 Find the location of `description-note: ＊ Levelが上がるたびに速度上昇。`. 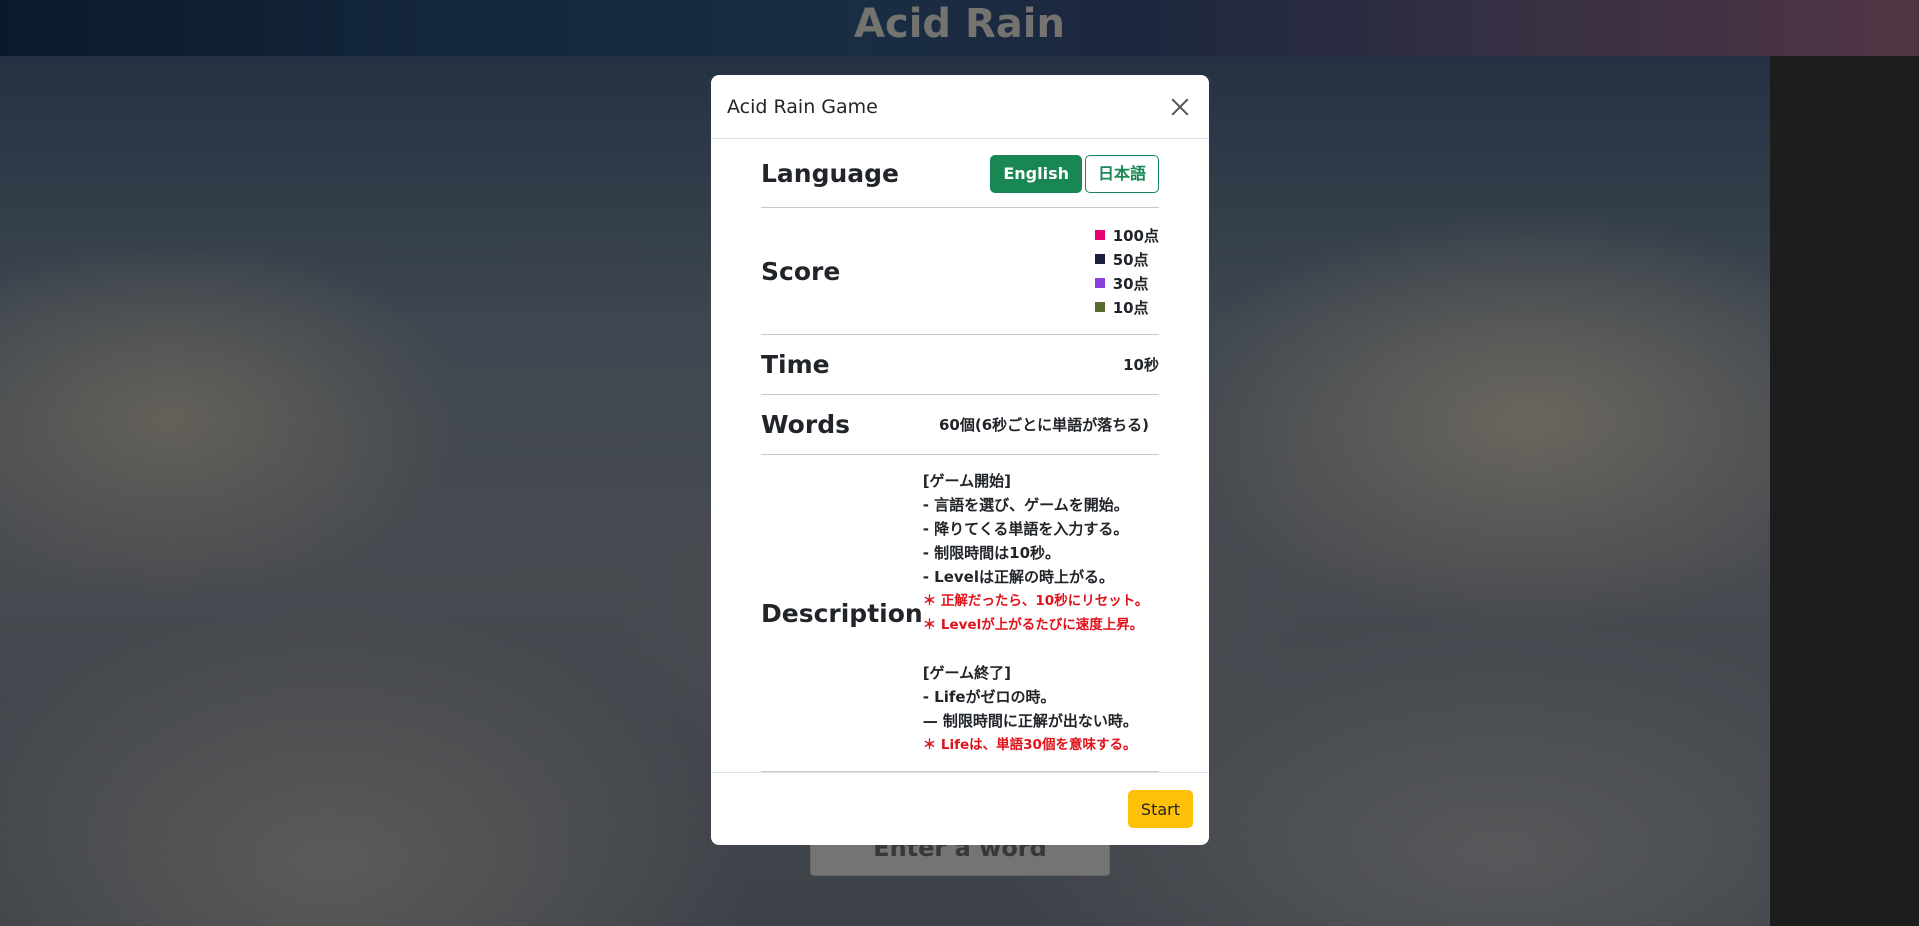

description-note: ＊ Levelが上がるたびに速度上昇。 is located at coordinates (1033, 625).